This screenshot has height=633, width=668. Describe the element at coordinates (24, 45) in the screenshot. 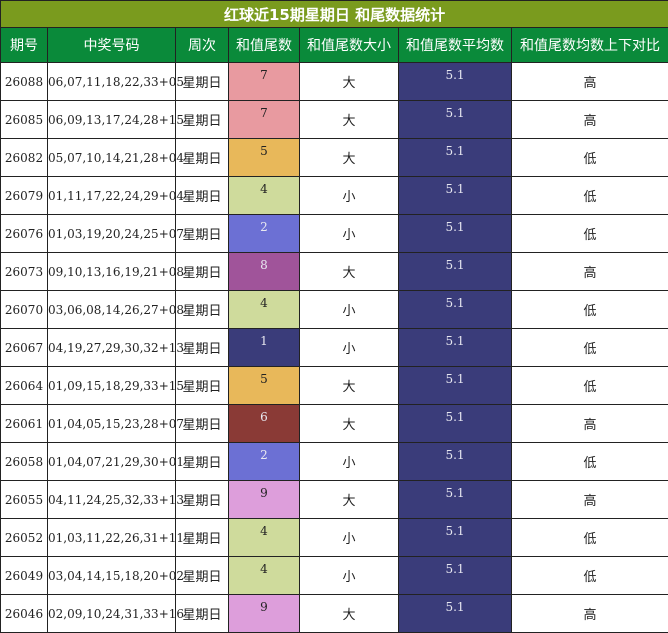

I see `header-period: 期号` at that location.